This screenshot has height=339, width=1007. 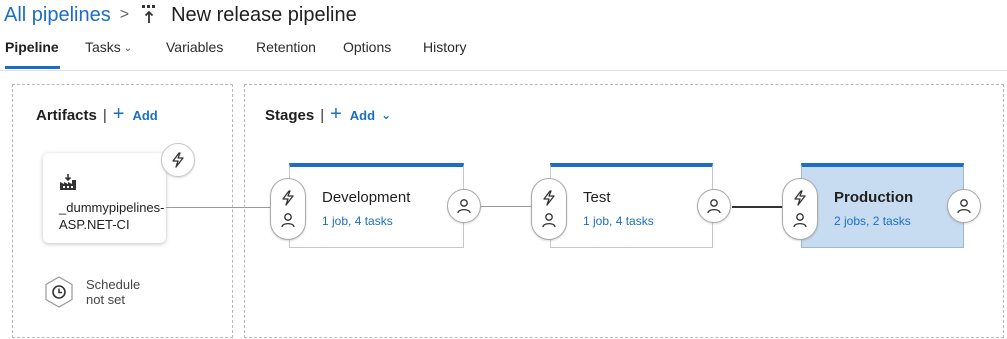 I want to click on stage-card-test: Test 1 job, 4 tasks, so click(x=631, y=205).